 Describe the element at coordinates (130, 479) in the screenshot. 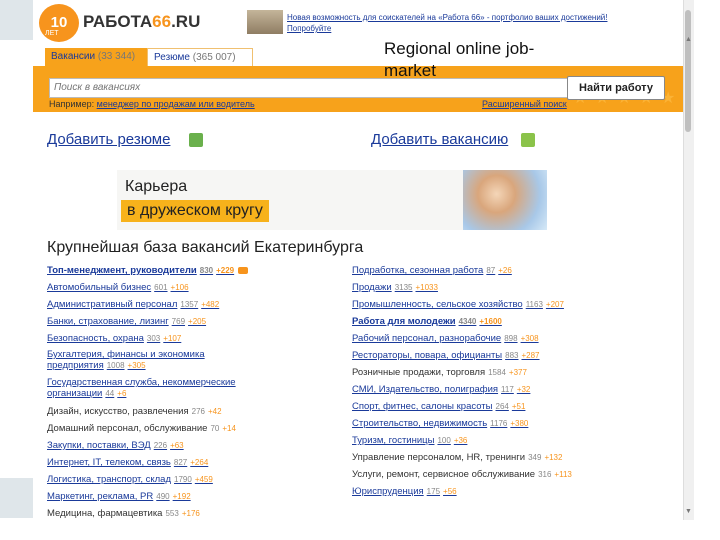

I see `category-link: Логистика, транспорт, склад 1790 +459` at that location.